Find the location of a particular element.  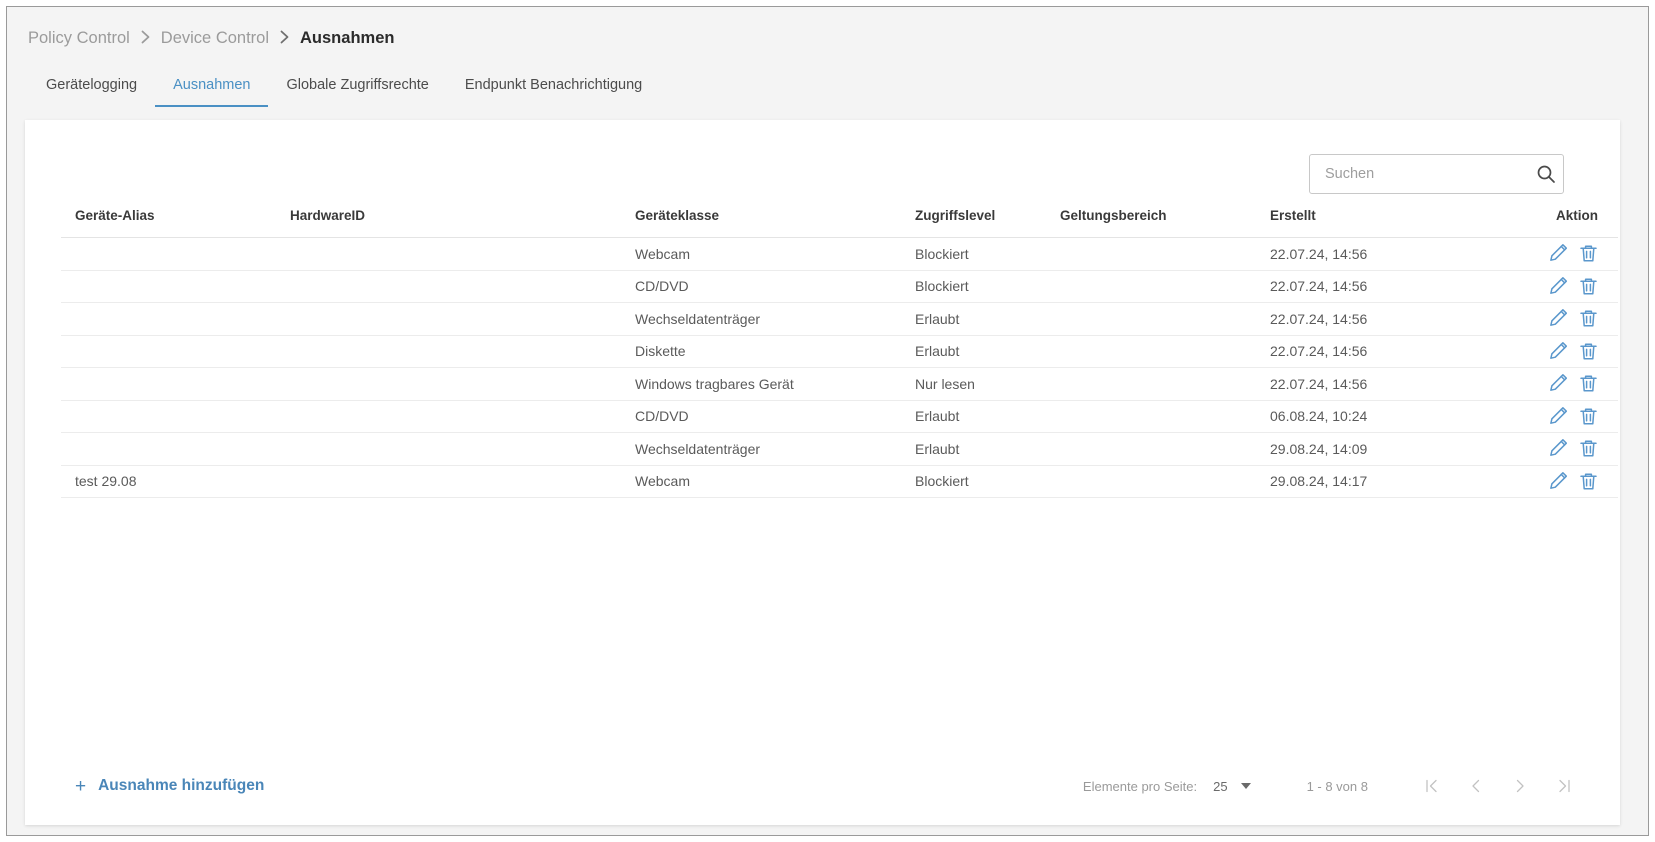

tab-ausnahmen: Ausnahmen is located at coordinates (212, 88).